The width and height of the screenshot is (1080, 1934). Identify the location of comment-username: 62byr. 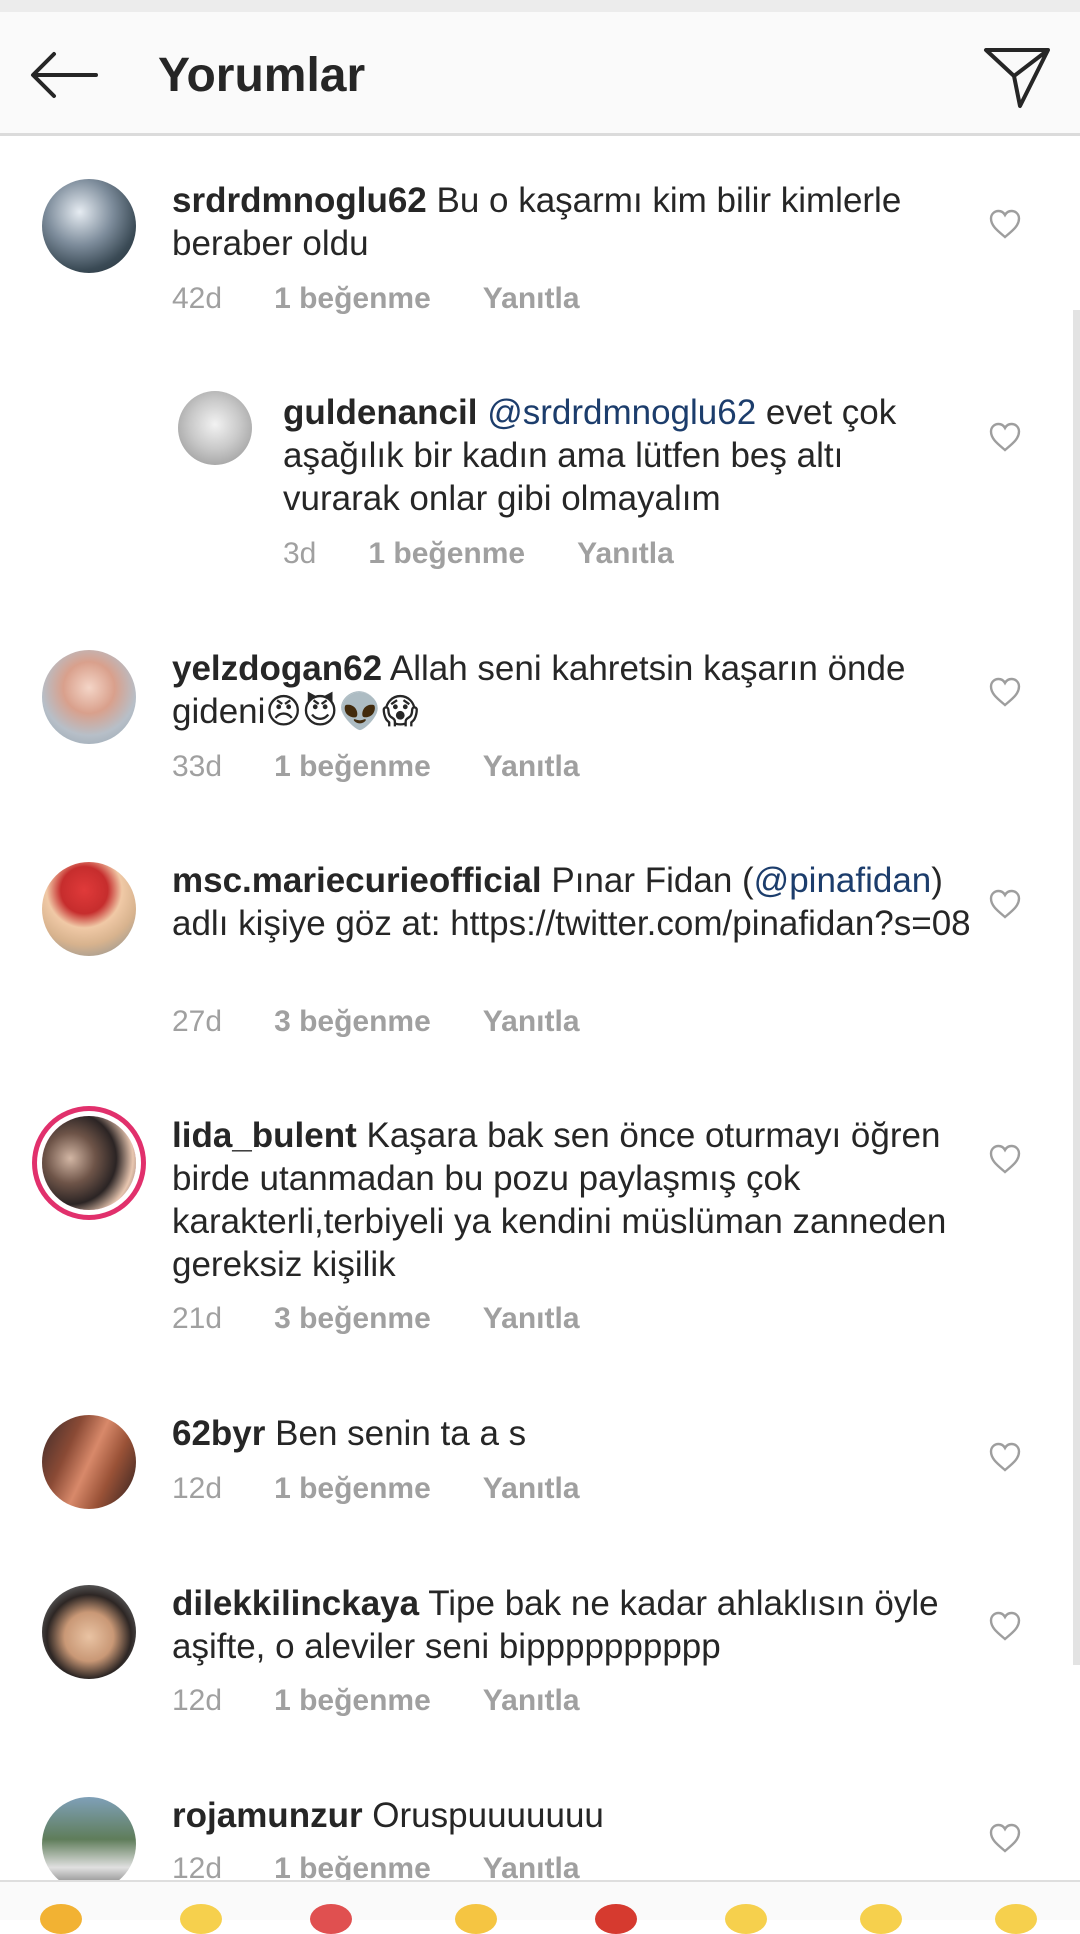
(218, 1433).